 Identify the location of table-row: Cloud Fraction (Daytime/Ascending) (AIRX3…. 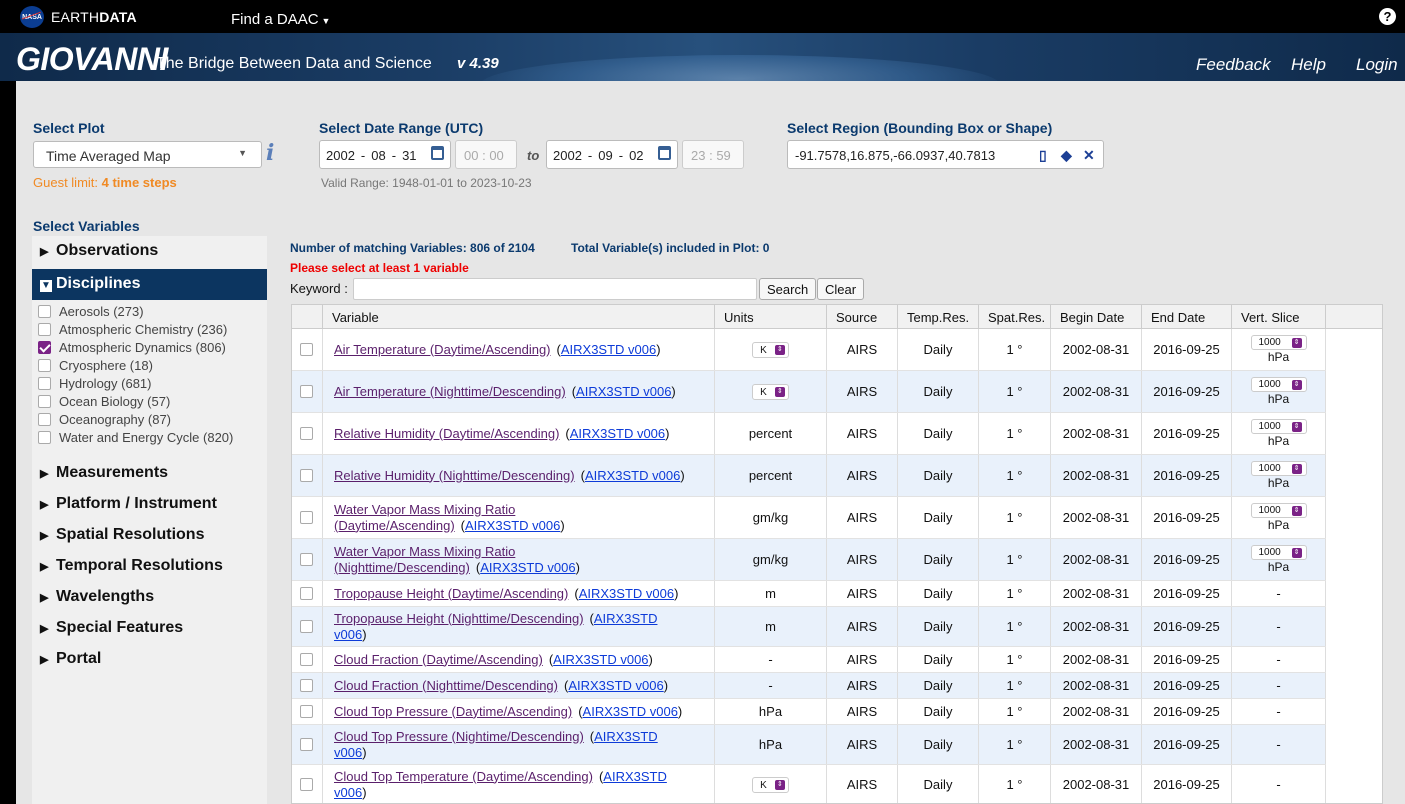
(809, 660).